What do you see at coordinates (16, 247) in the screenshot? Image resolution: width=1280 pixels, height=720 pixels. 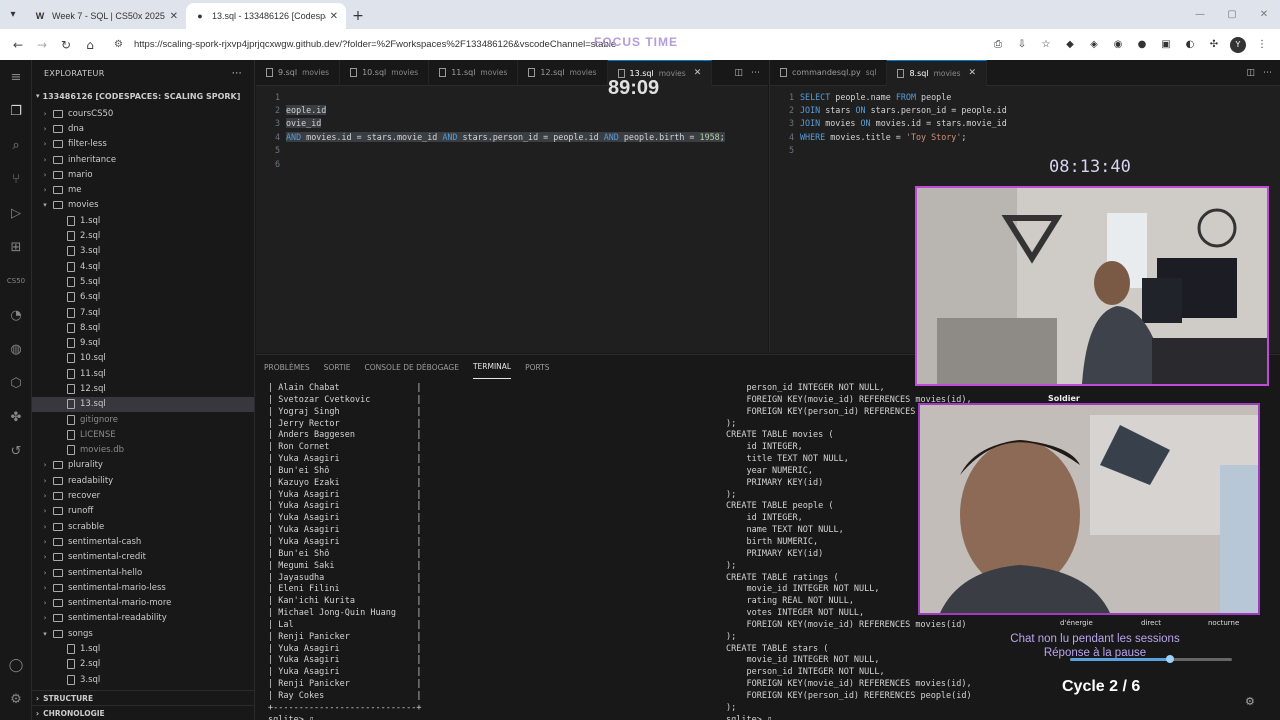 I see `extensions-icon: ⊞` at bounding box center [16, 247].